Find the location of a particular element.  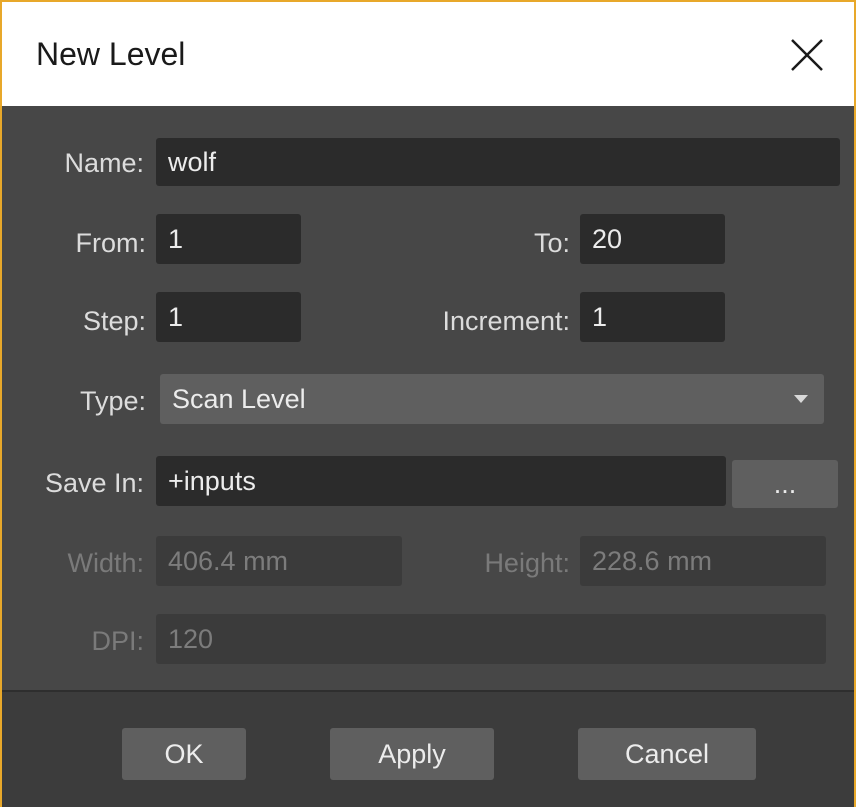

button-bar: OK Apply Cancel is located at coordinates (428, 748).